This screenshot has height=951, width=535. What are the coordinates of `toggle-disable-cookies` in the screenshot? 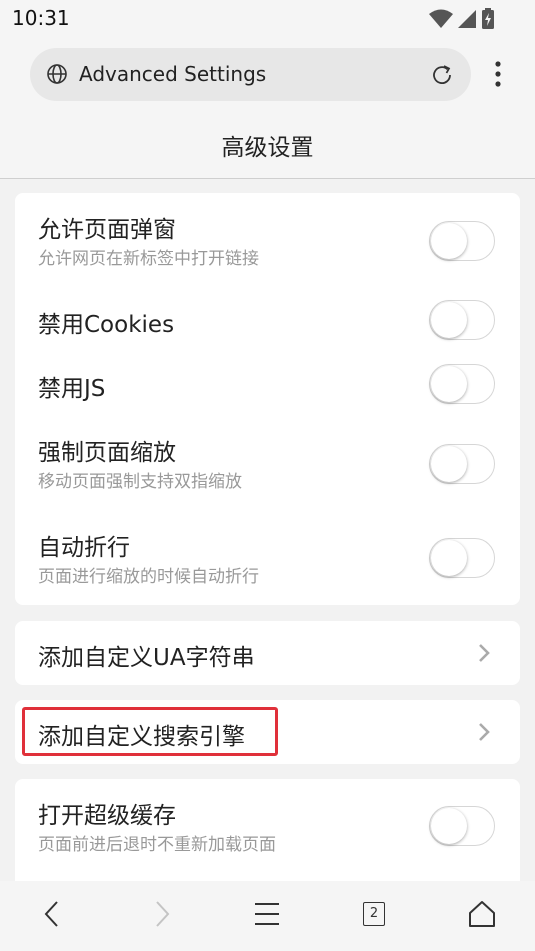 It's located at (462, 320).